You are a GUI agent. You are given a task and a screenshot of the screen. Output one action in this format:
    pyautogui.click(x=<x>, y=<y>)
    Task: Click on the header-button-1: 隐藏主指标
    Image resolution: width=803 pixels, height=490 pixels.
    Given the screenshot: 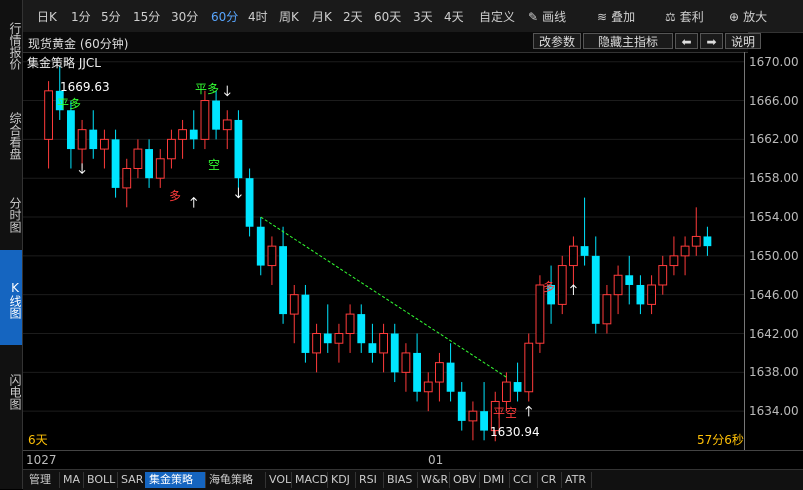 What is the action you would take?
    pyautogui.click(x=628, y=41)
    